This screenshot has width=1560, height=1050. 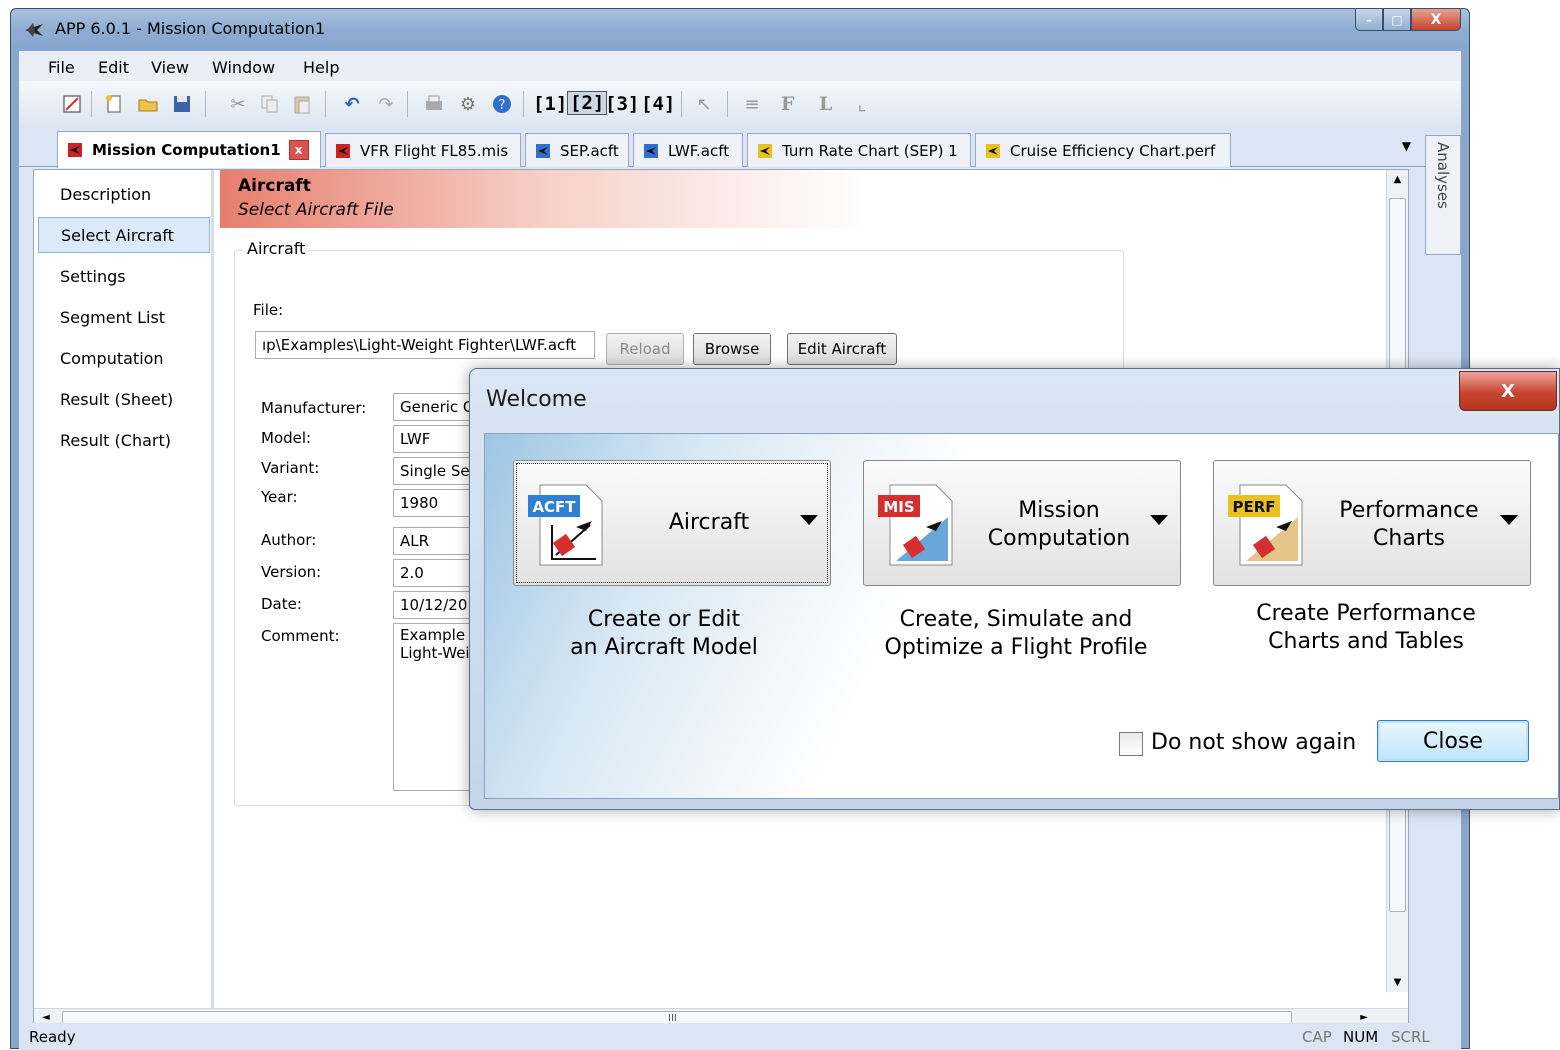 What do you see at coordinates (274, 186) in the screenshot?
I see `section-title: Aircraft` at bounding box center [274, 186].